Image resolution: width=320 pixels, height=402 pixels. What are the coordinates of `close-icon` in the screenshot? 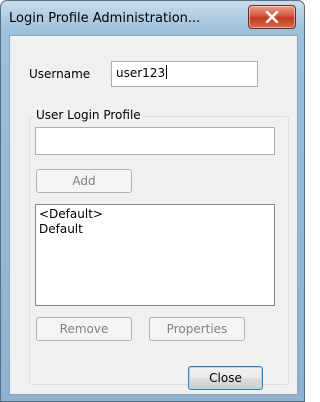 It's located at (272, 17).